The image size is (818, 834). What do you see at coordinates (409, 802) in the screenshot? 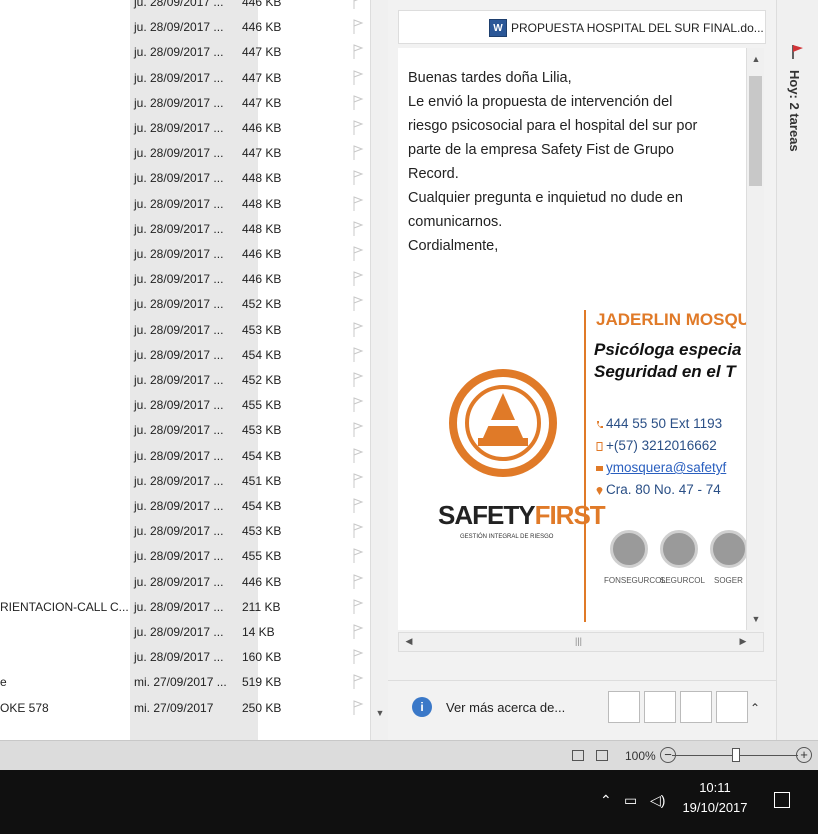
I see `windows-taskbar: ⌃ ▭ ◁) 10:11 19/10/2017` at bounding box center [409, 802].